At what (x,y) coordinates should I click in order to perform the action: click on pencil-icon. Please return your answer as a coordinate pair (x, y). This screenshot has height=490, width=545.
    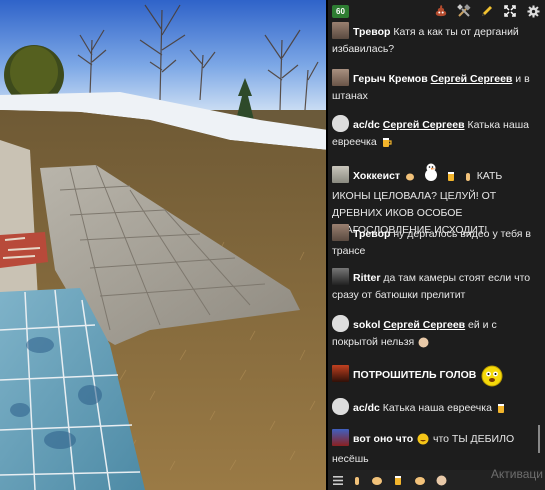
    Looking at the image, I should click on (487, 11).